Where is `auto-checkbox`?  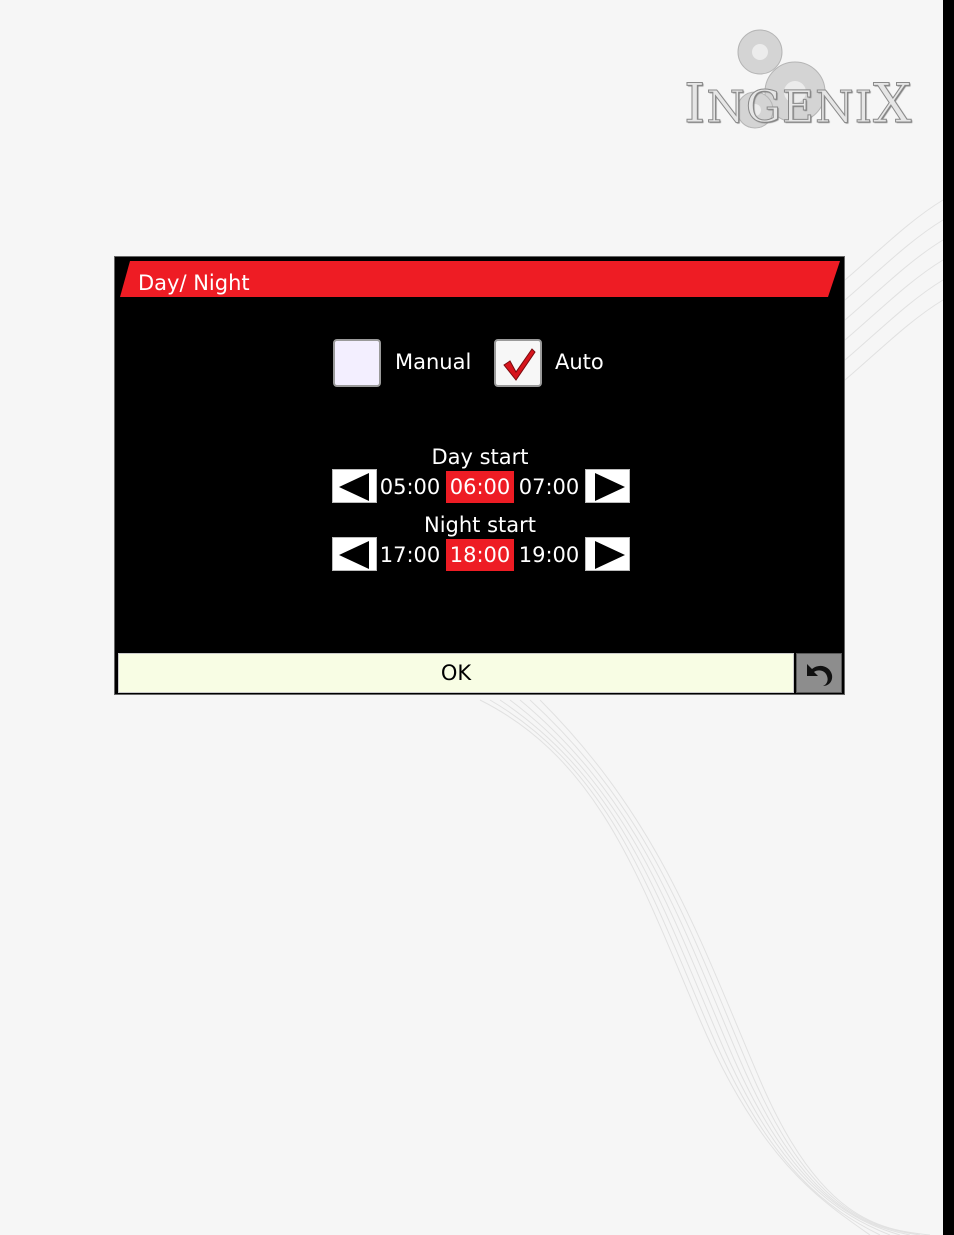
auto-checkbox is located at coordinates (518, 363).